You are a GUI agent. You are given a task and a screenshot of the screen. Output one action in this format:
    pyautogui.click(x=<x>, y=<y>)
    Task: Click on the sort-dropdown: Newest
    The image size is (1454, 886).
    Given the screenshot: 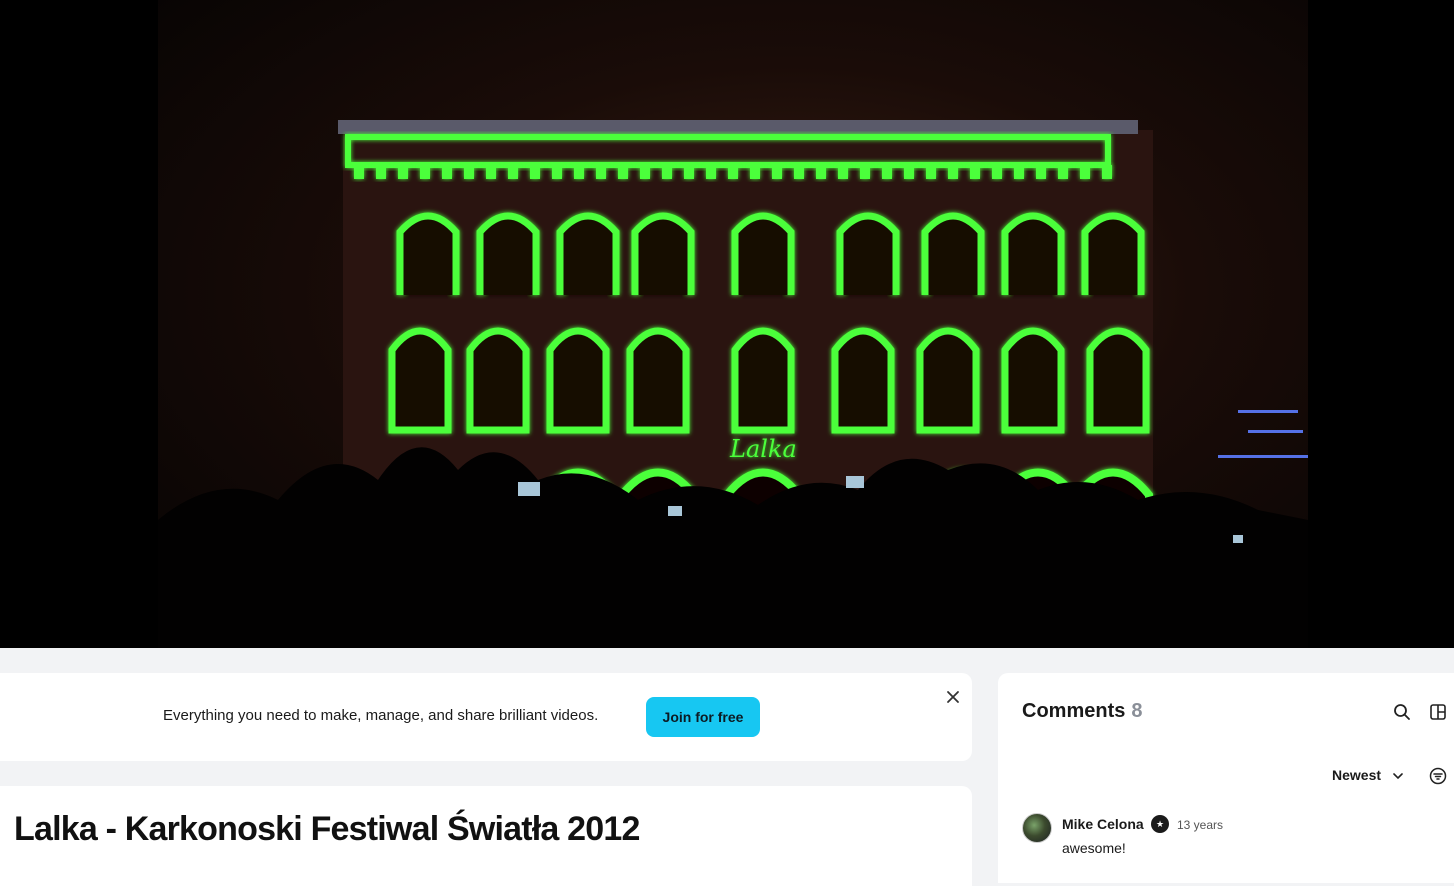 What is the action you would take?
    pyautogui.click(x=1367, y=775)
    